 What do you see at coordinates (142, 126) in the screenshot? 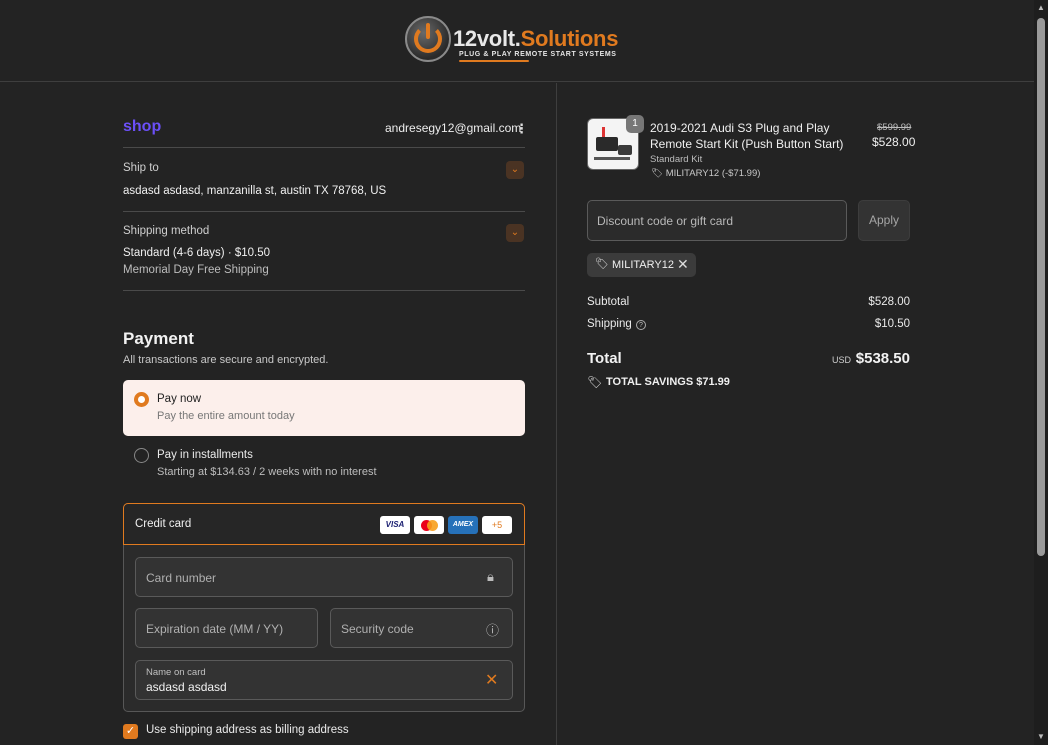
I see `shop-pay-logo: shop` at bounding box center [142, 126].